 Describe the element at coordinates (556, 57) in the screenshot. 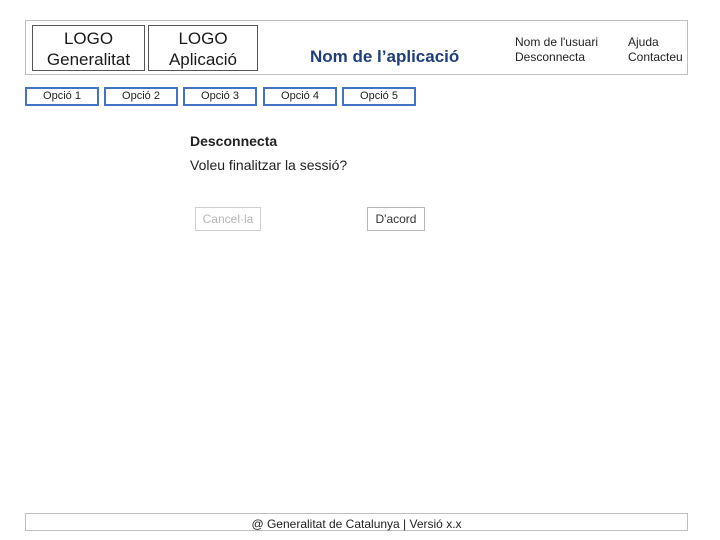

I see `logout-link: Desconnecta` at that location.